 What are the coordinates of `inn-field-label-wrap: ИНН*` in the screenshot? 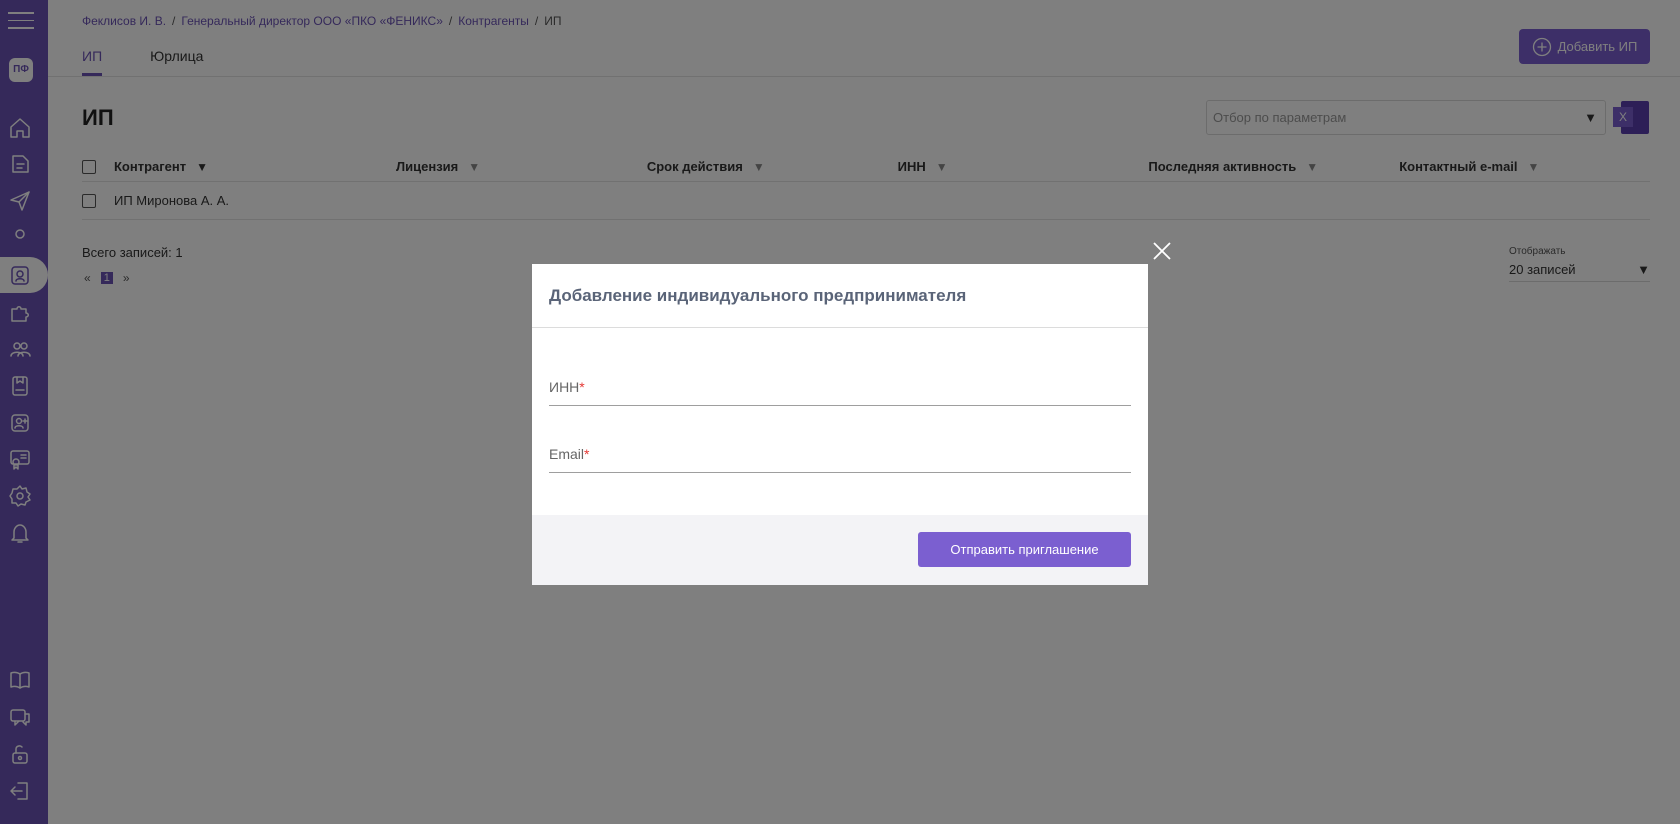 It's located at (567, 387).